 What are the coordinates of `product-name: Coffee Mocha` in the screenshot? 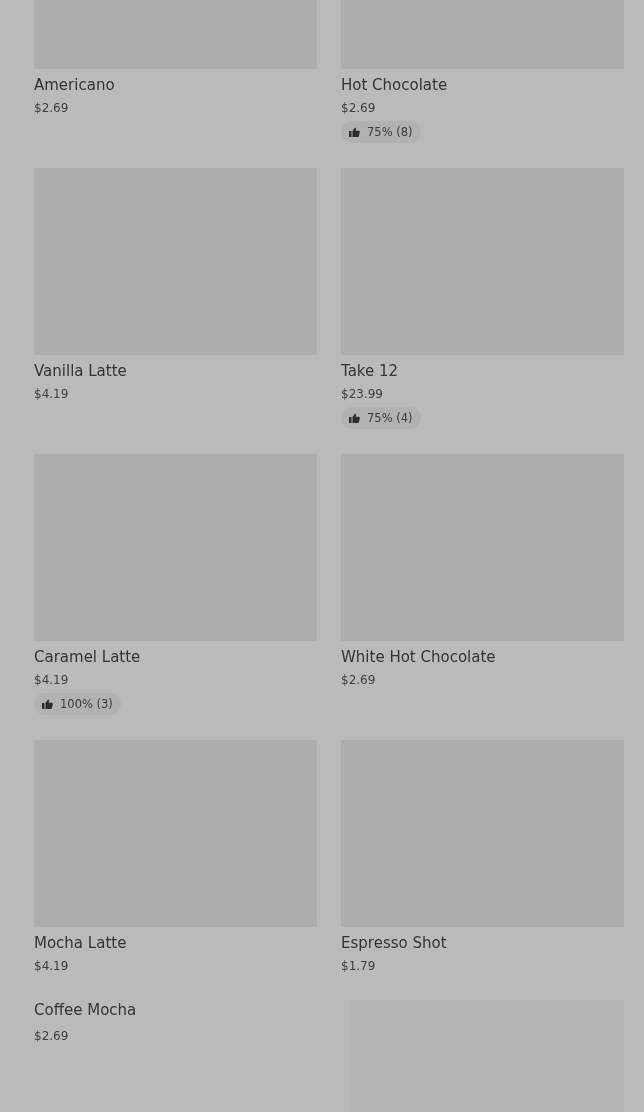 It's located at (85, 1010).